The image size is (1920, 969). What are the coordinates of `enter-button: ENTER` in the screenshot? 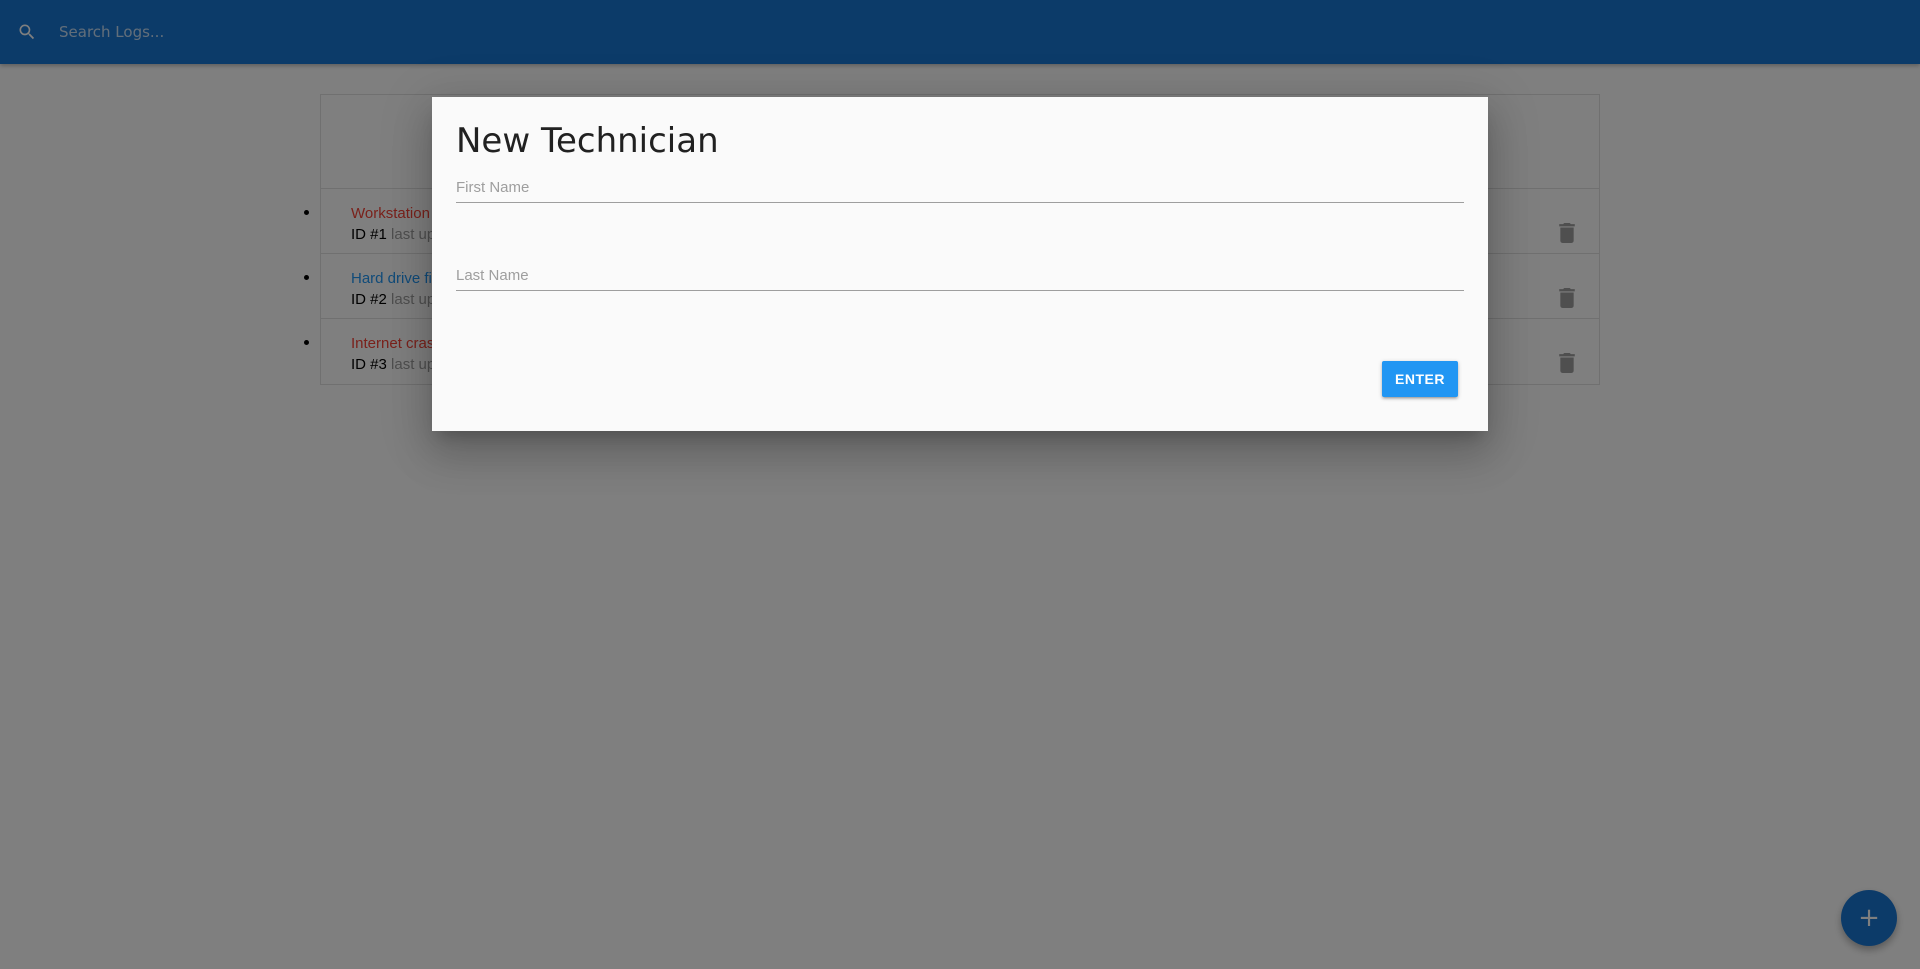 It's located at (1420, 379).